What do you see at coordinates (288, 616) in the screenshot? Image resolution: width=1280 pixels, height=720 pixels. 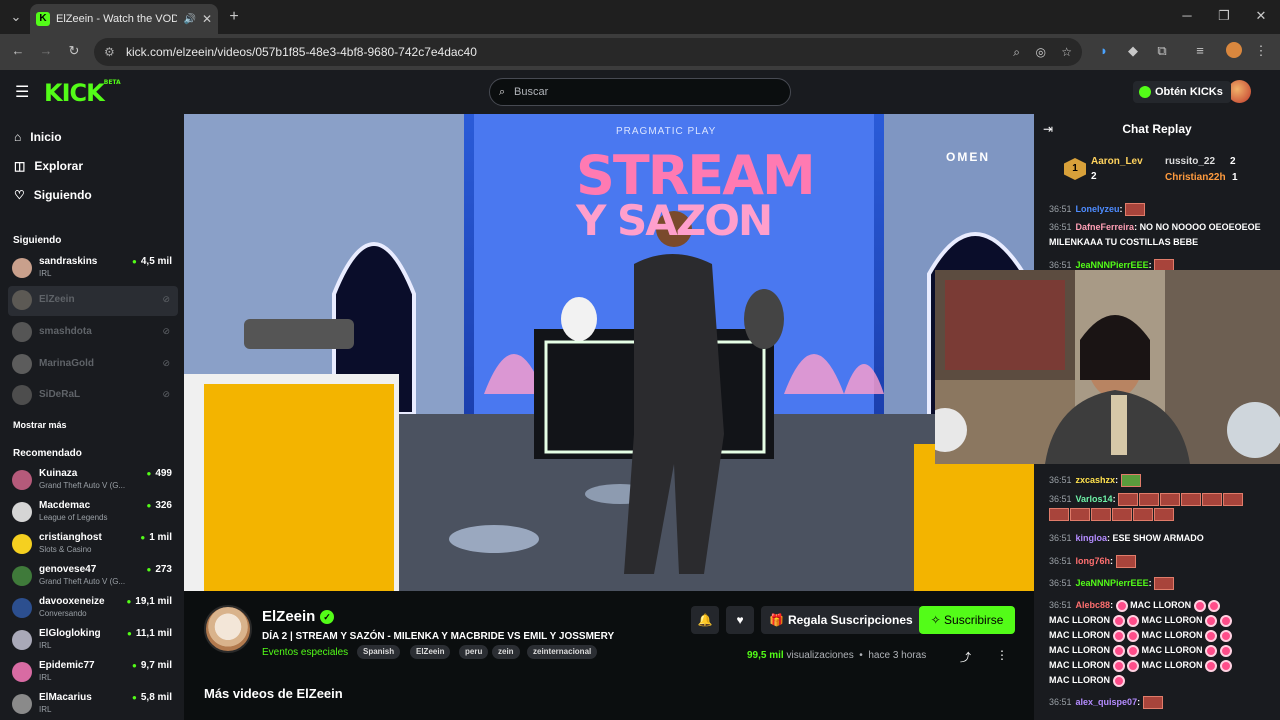 I see `channel-name: ElZeein` at bounding box center [288, 616].